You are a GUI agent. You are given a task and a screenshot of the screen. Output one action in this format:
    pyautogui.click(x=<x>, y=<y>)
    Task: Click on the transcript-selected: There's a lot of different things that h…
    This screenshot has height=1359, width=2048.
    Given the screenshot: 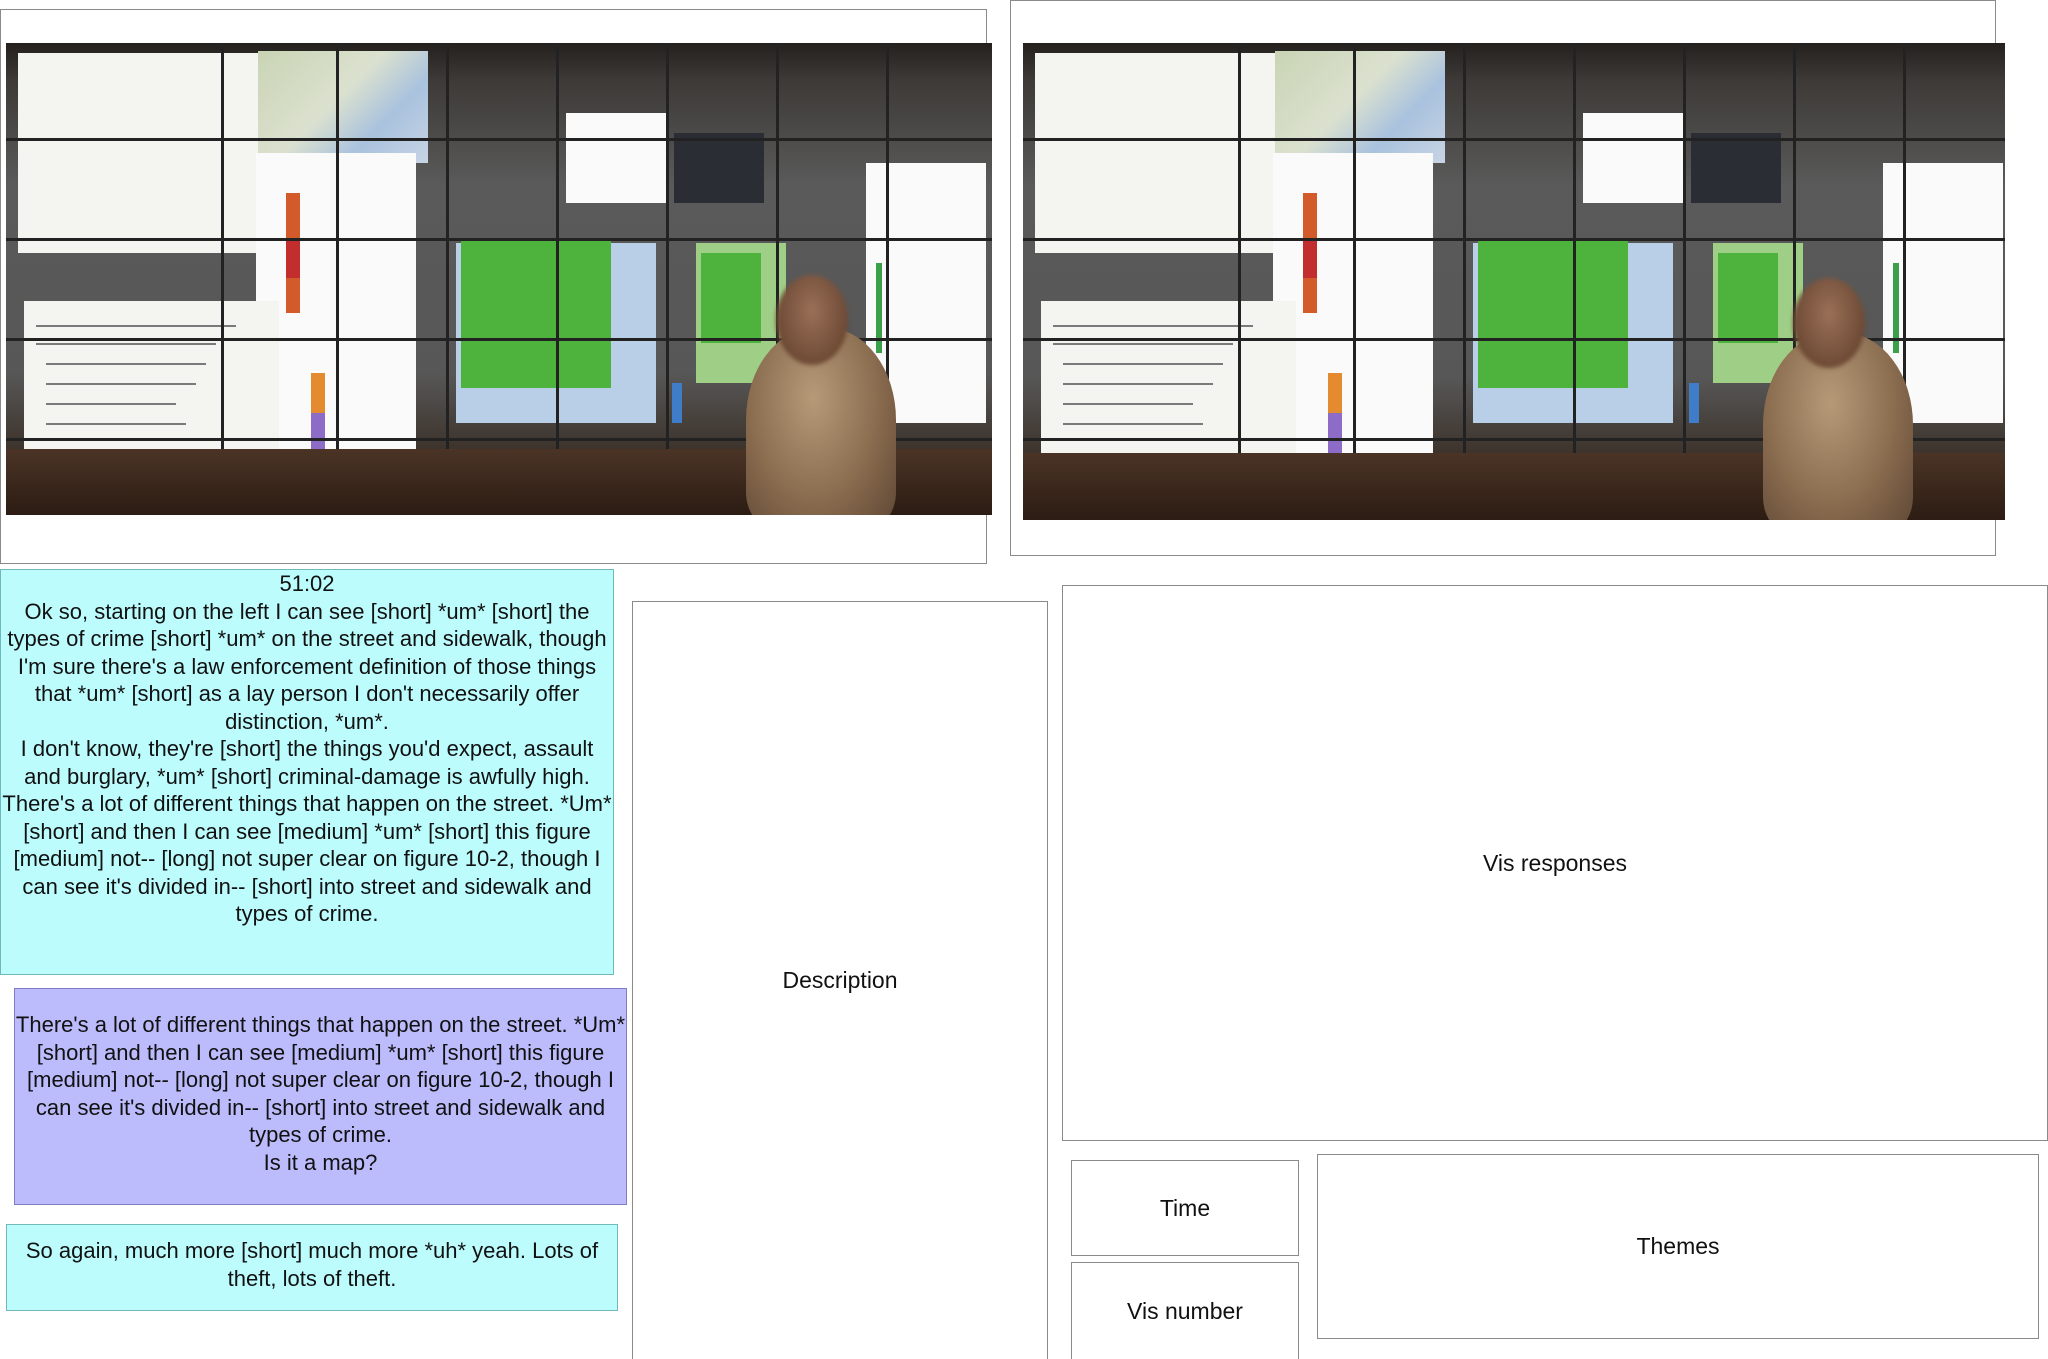 What is the action you would take?
    pyautogui.click(x=320, y=1096)
    